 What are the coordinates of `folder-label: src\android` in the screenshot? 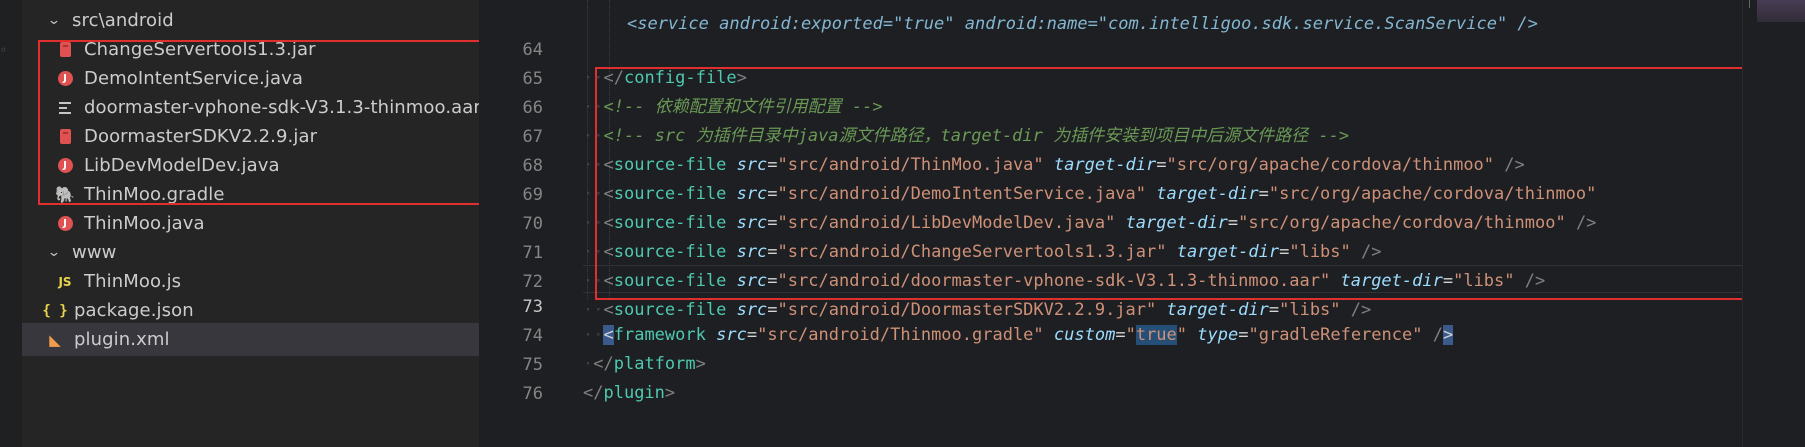 It's located at (123, 20).